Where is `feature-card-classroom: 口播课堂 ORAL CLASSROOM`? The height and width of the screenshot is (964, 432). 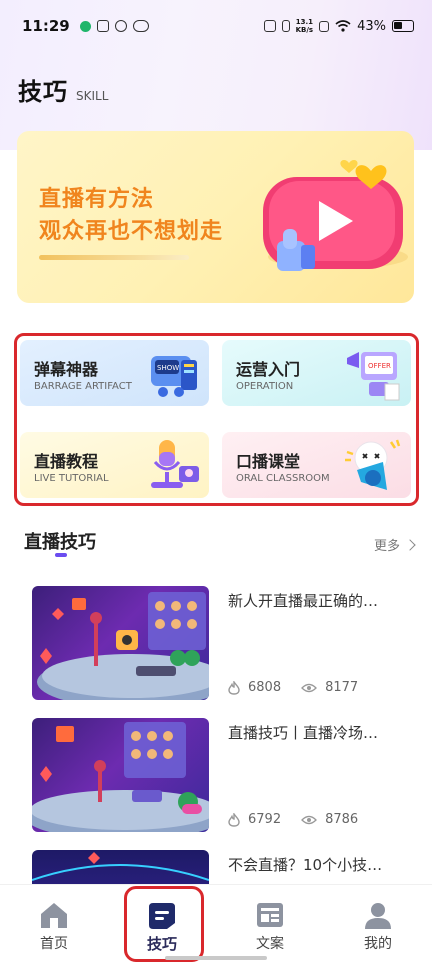 feature-card-classroom: 口播课堂 ORAL CLASSROOM is located at coordinates (316, 465).